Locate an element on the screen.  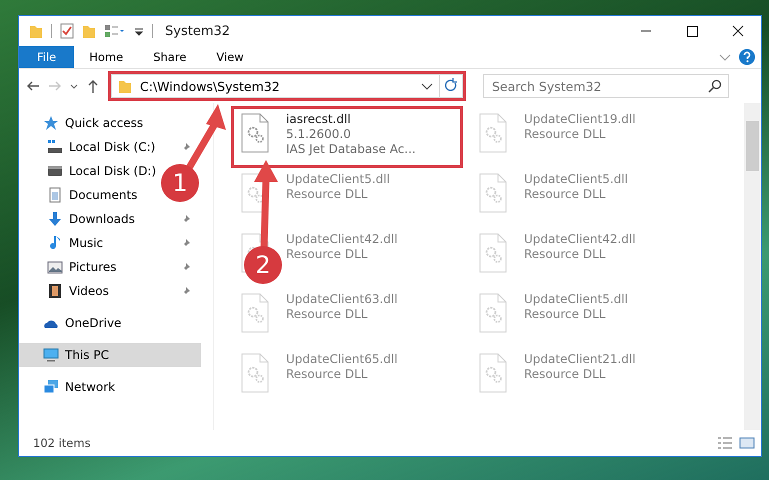
scrollbar is located at coordinates (752, 266).